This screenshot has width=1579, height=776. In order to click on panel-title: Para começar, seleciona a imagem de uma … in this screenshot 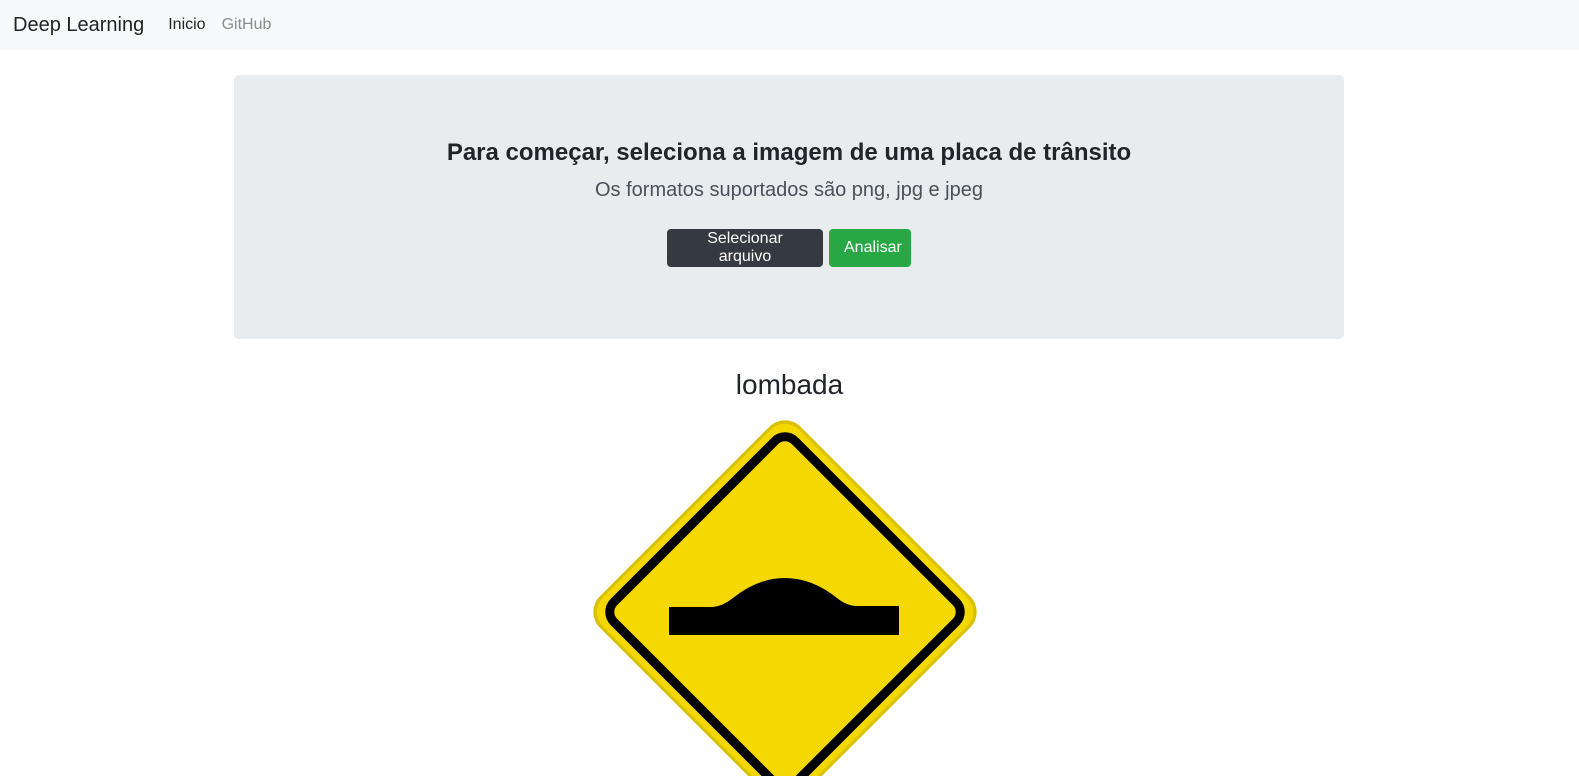, I will do `click(789, 152)`.